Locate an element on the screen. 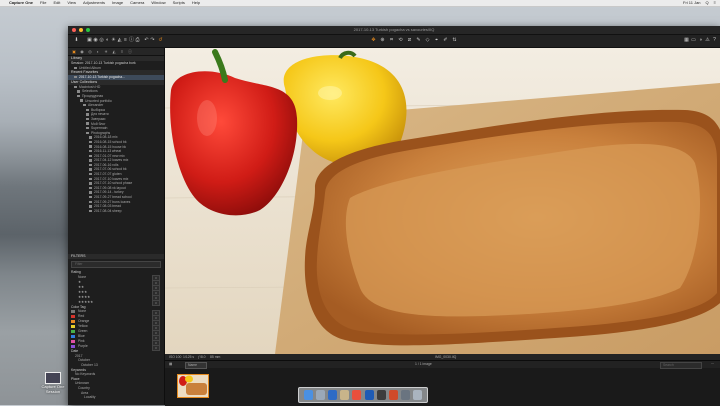 The height and width of the screenshot is (406, 720). safari-icon is located at coordinates (332, 395).